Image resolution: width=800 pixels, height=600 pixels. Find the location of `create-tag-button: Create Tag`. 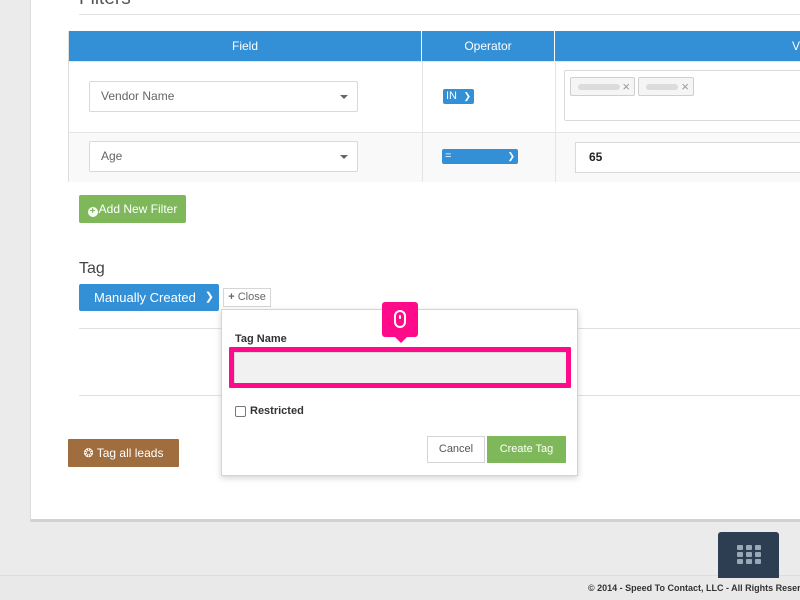

create-tag-button: Create Tag is located at coordinates (526, 449).